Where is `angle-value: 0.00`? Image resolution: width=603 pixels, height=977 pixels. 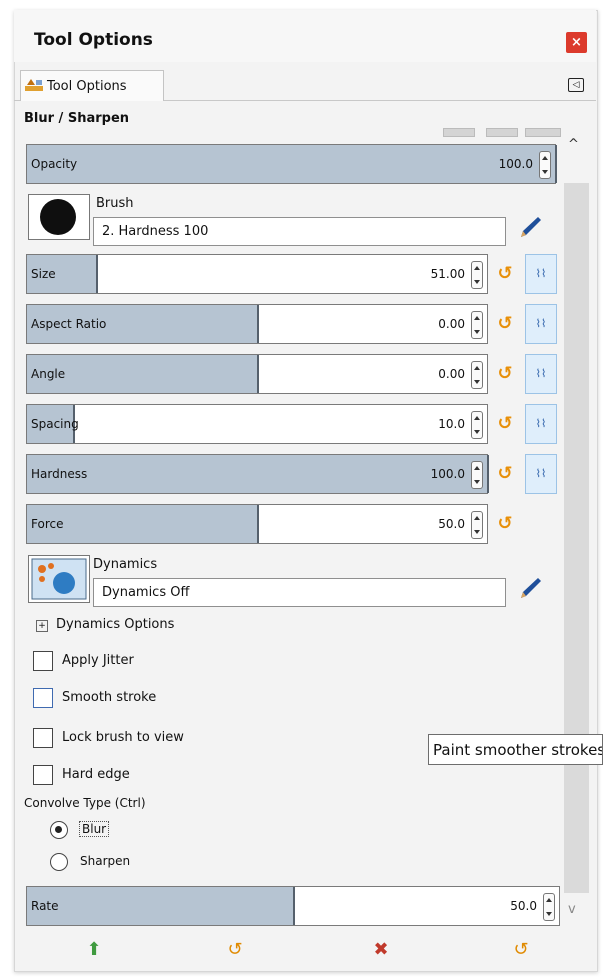 angle-value: 0.00 is located at coordinates (451, 374).